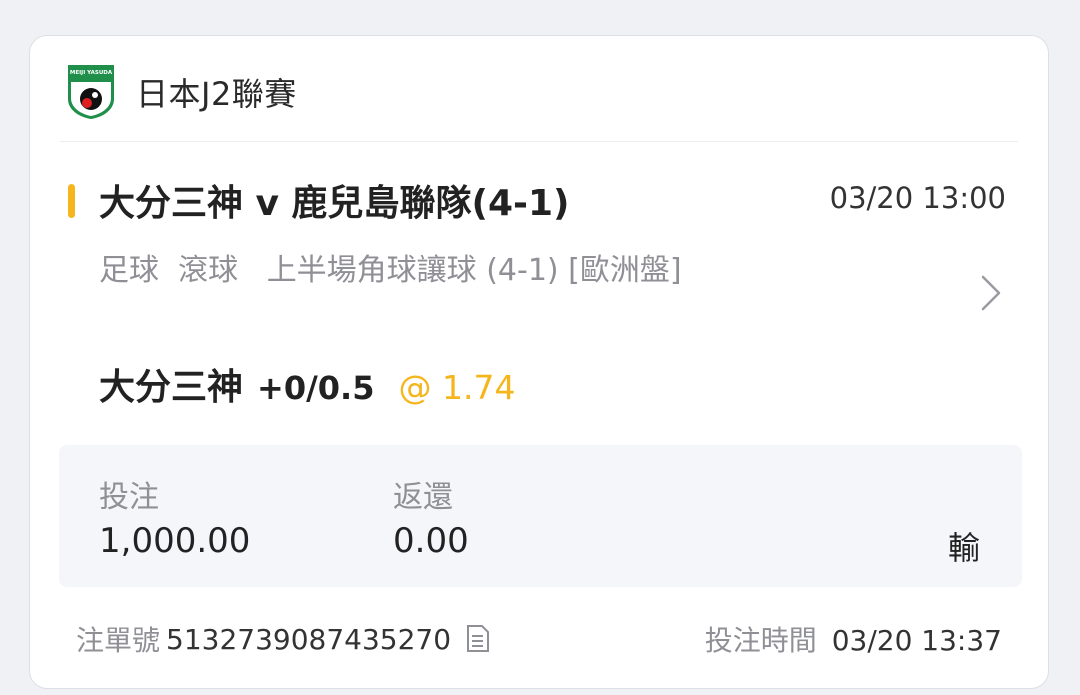 The height and width of the screenshot is (695, 1080). What do you see at coordinates (208, 270) in the screenshot?
I see `market-mode: 滾球` at bounding box center [208, 270].